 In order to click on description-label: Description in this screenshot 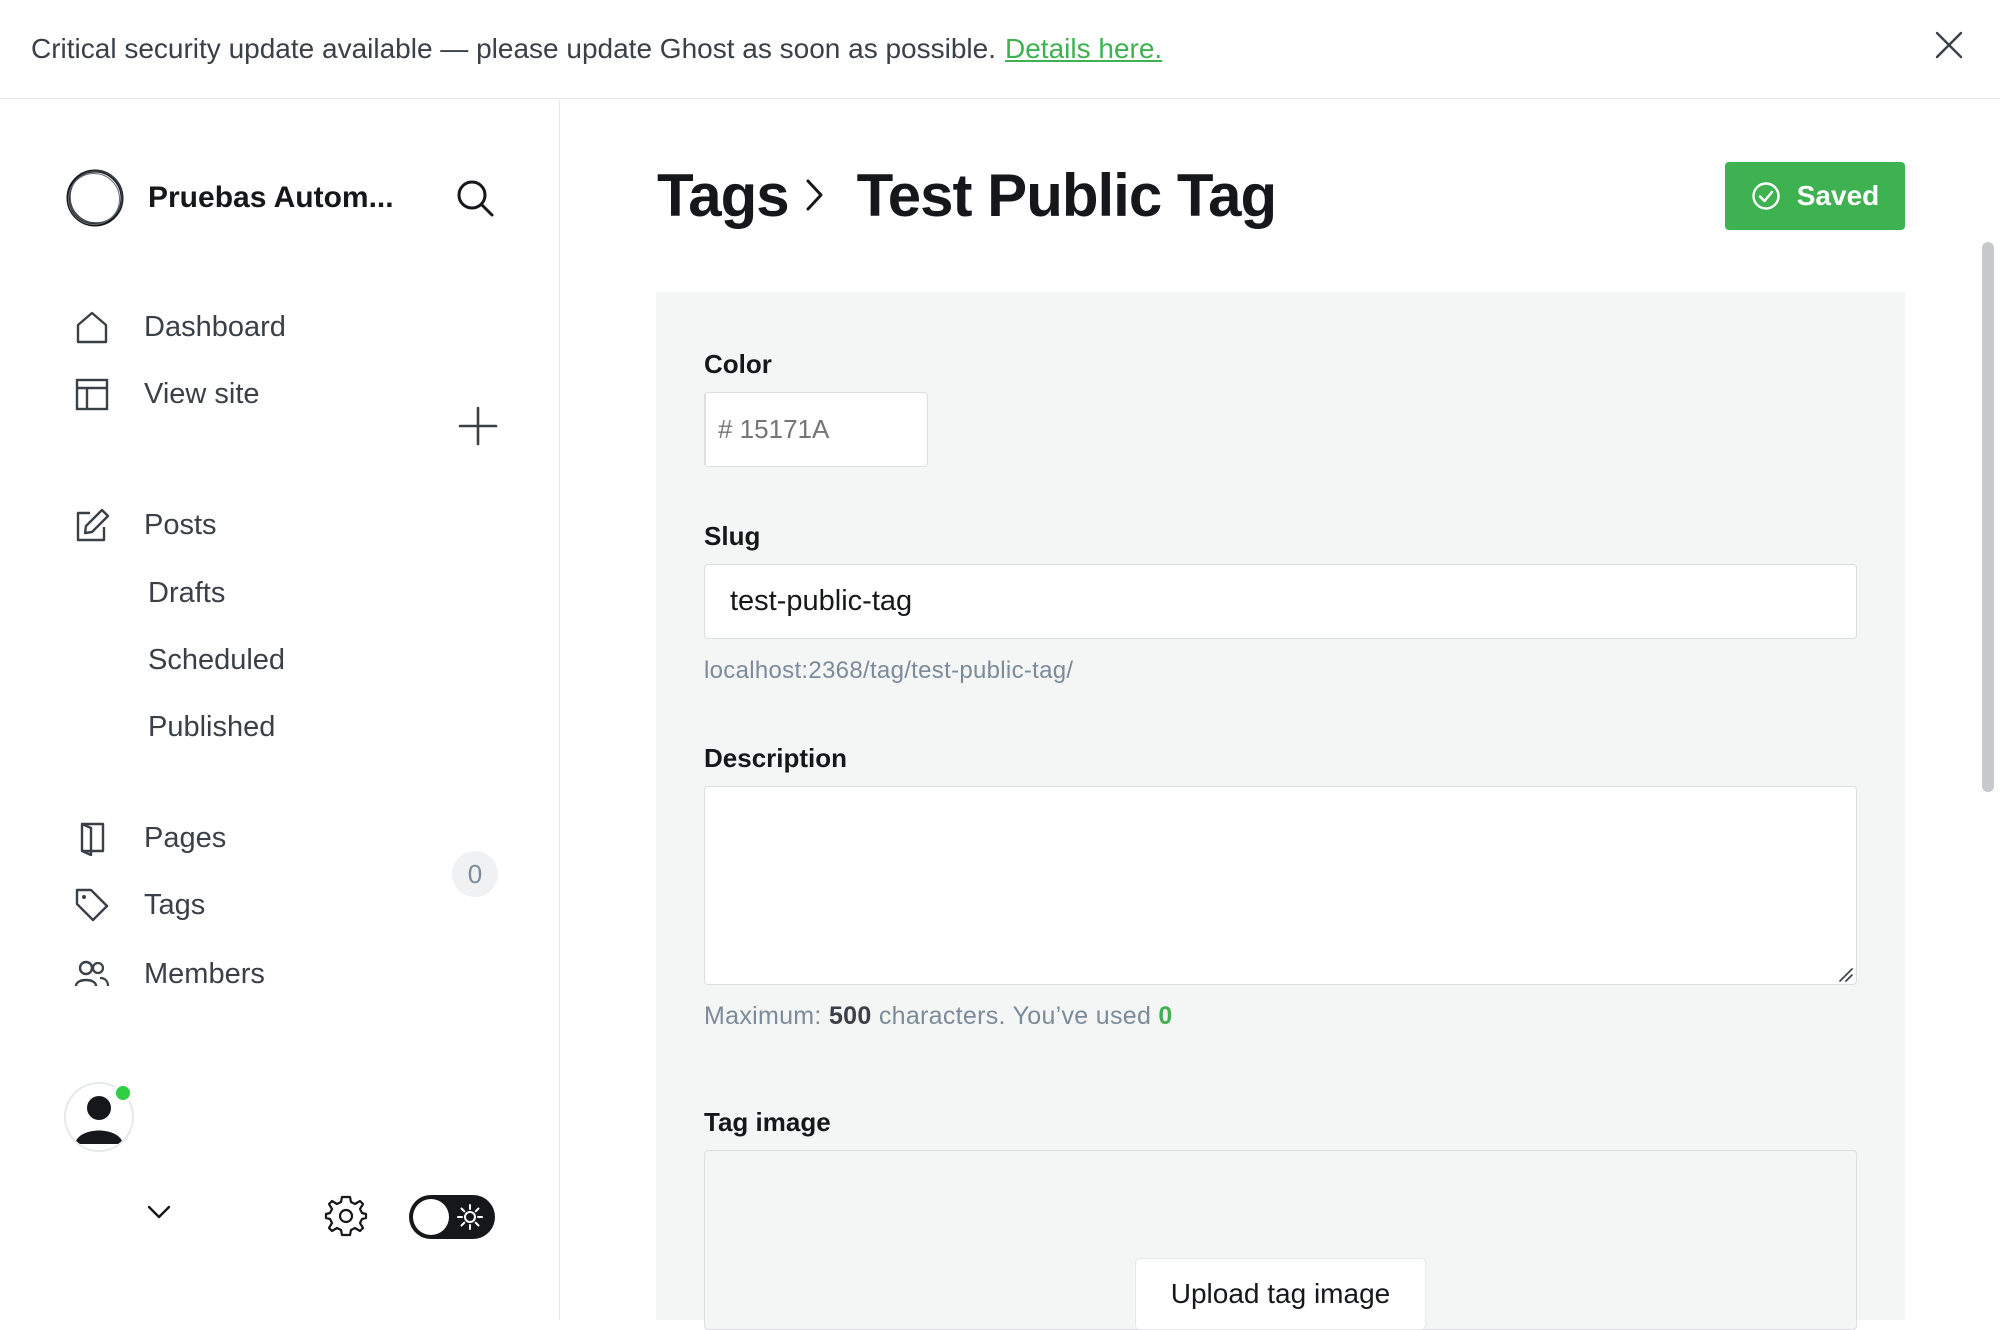, I will do `click(776, 758)`.